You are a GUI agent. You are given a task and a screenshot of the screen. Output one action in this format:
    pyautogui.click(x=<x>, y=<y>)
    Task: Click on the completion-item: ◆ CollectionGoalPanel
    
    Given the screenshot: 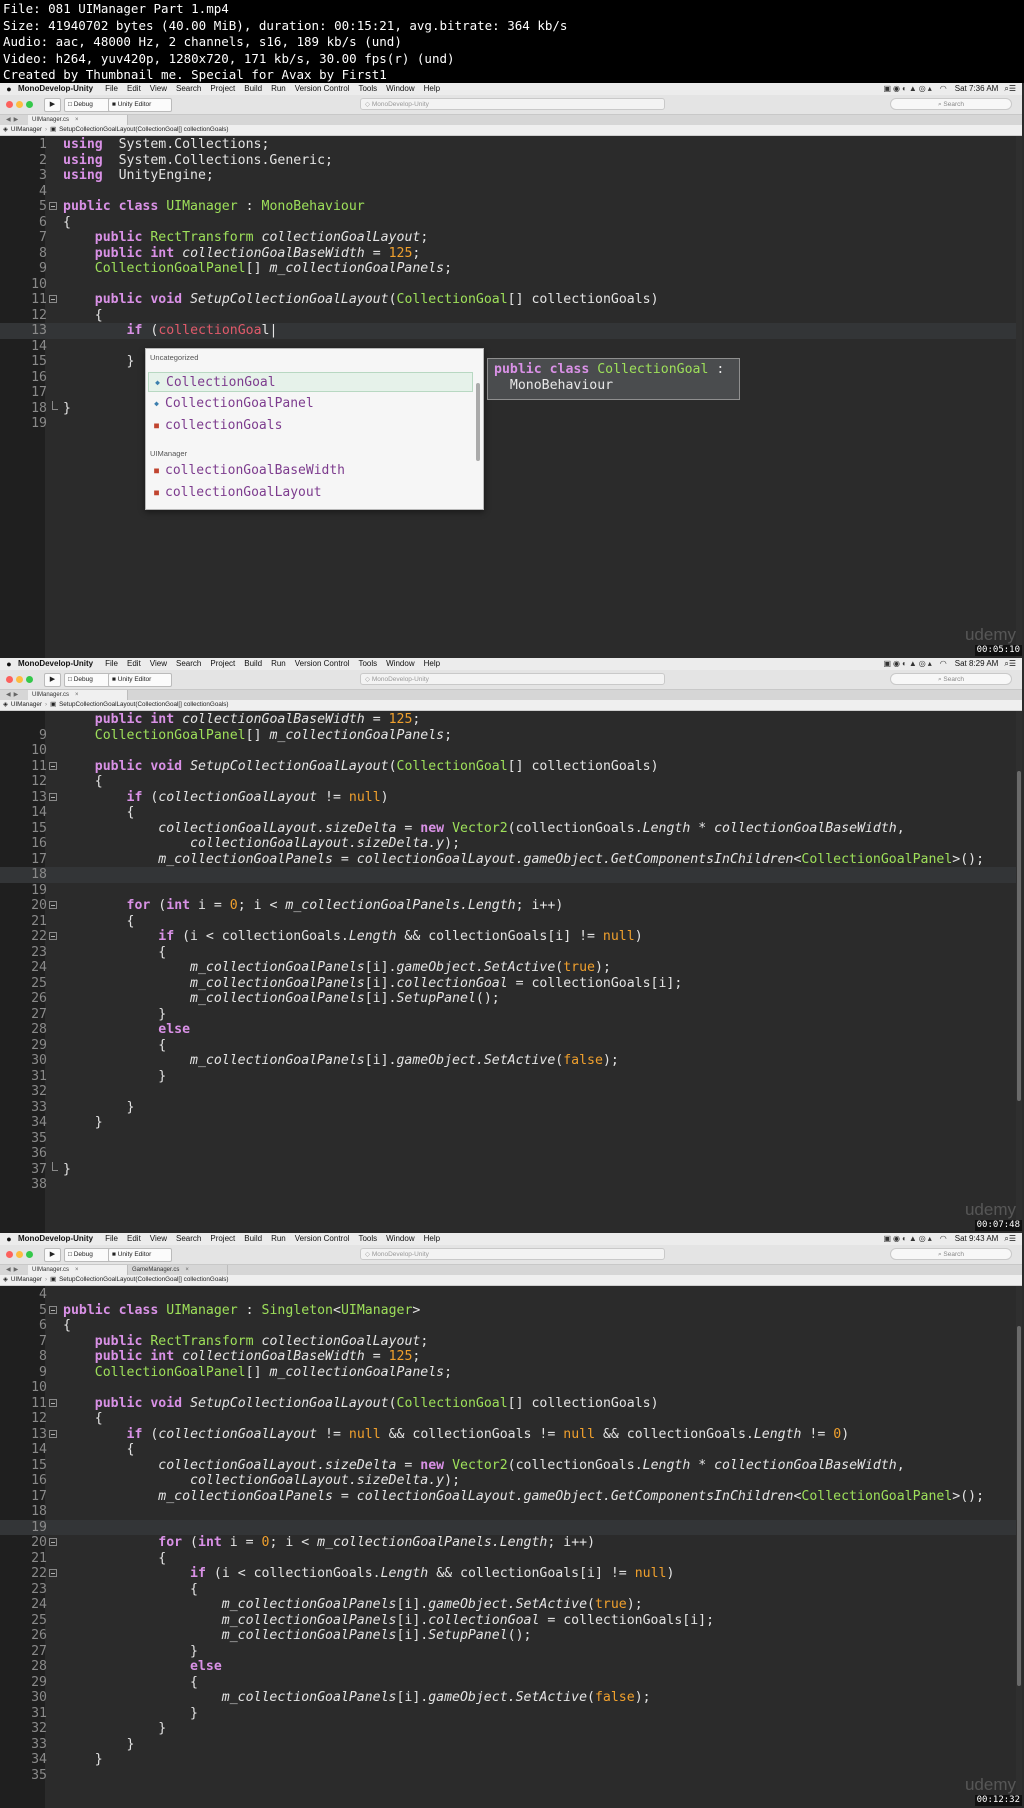 What is the action you would take?
    pyautogui.click(x=310, y=404)
    